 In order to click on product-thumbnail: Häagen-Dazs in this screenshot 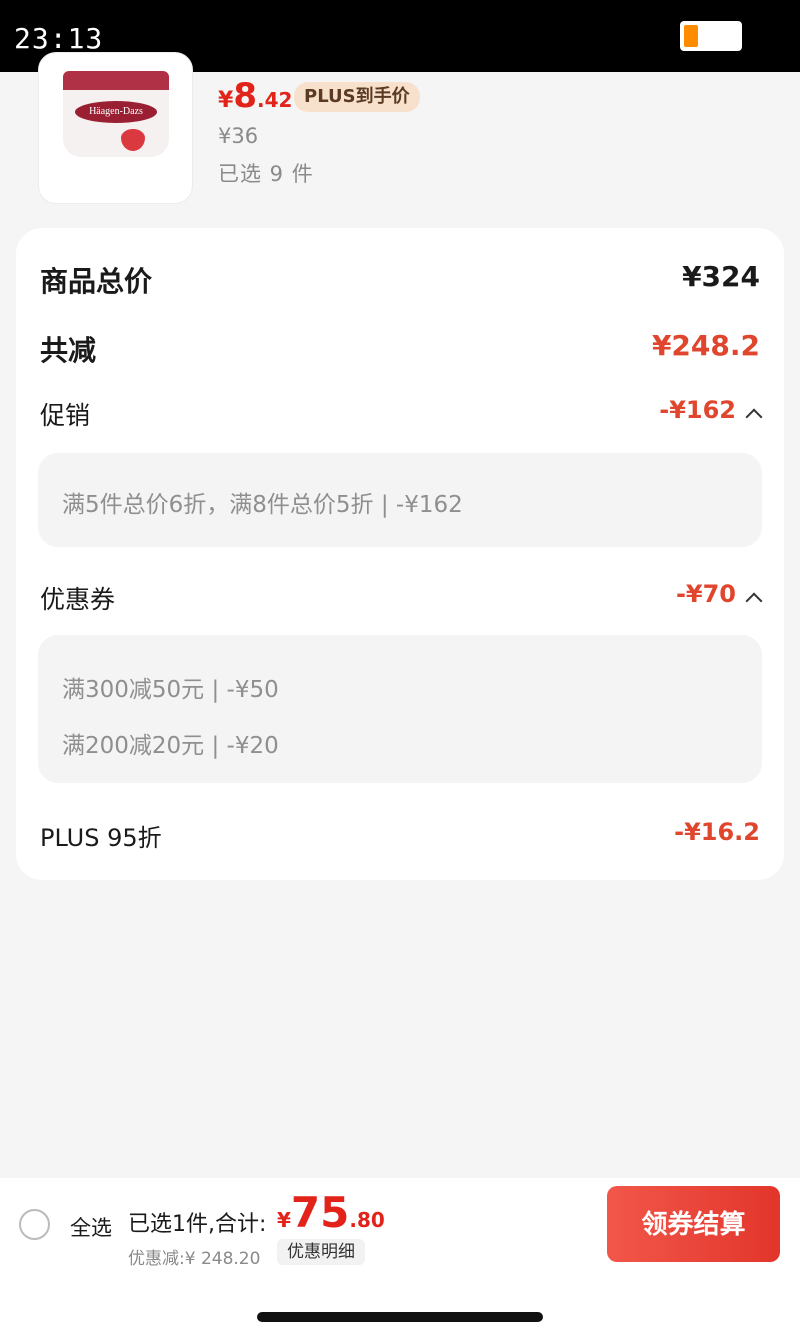, I will do `click(115, 128)`.